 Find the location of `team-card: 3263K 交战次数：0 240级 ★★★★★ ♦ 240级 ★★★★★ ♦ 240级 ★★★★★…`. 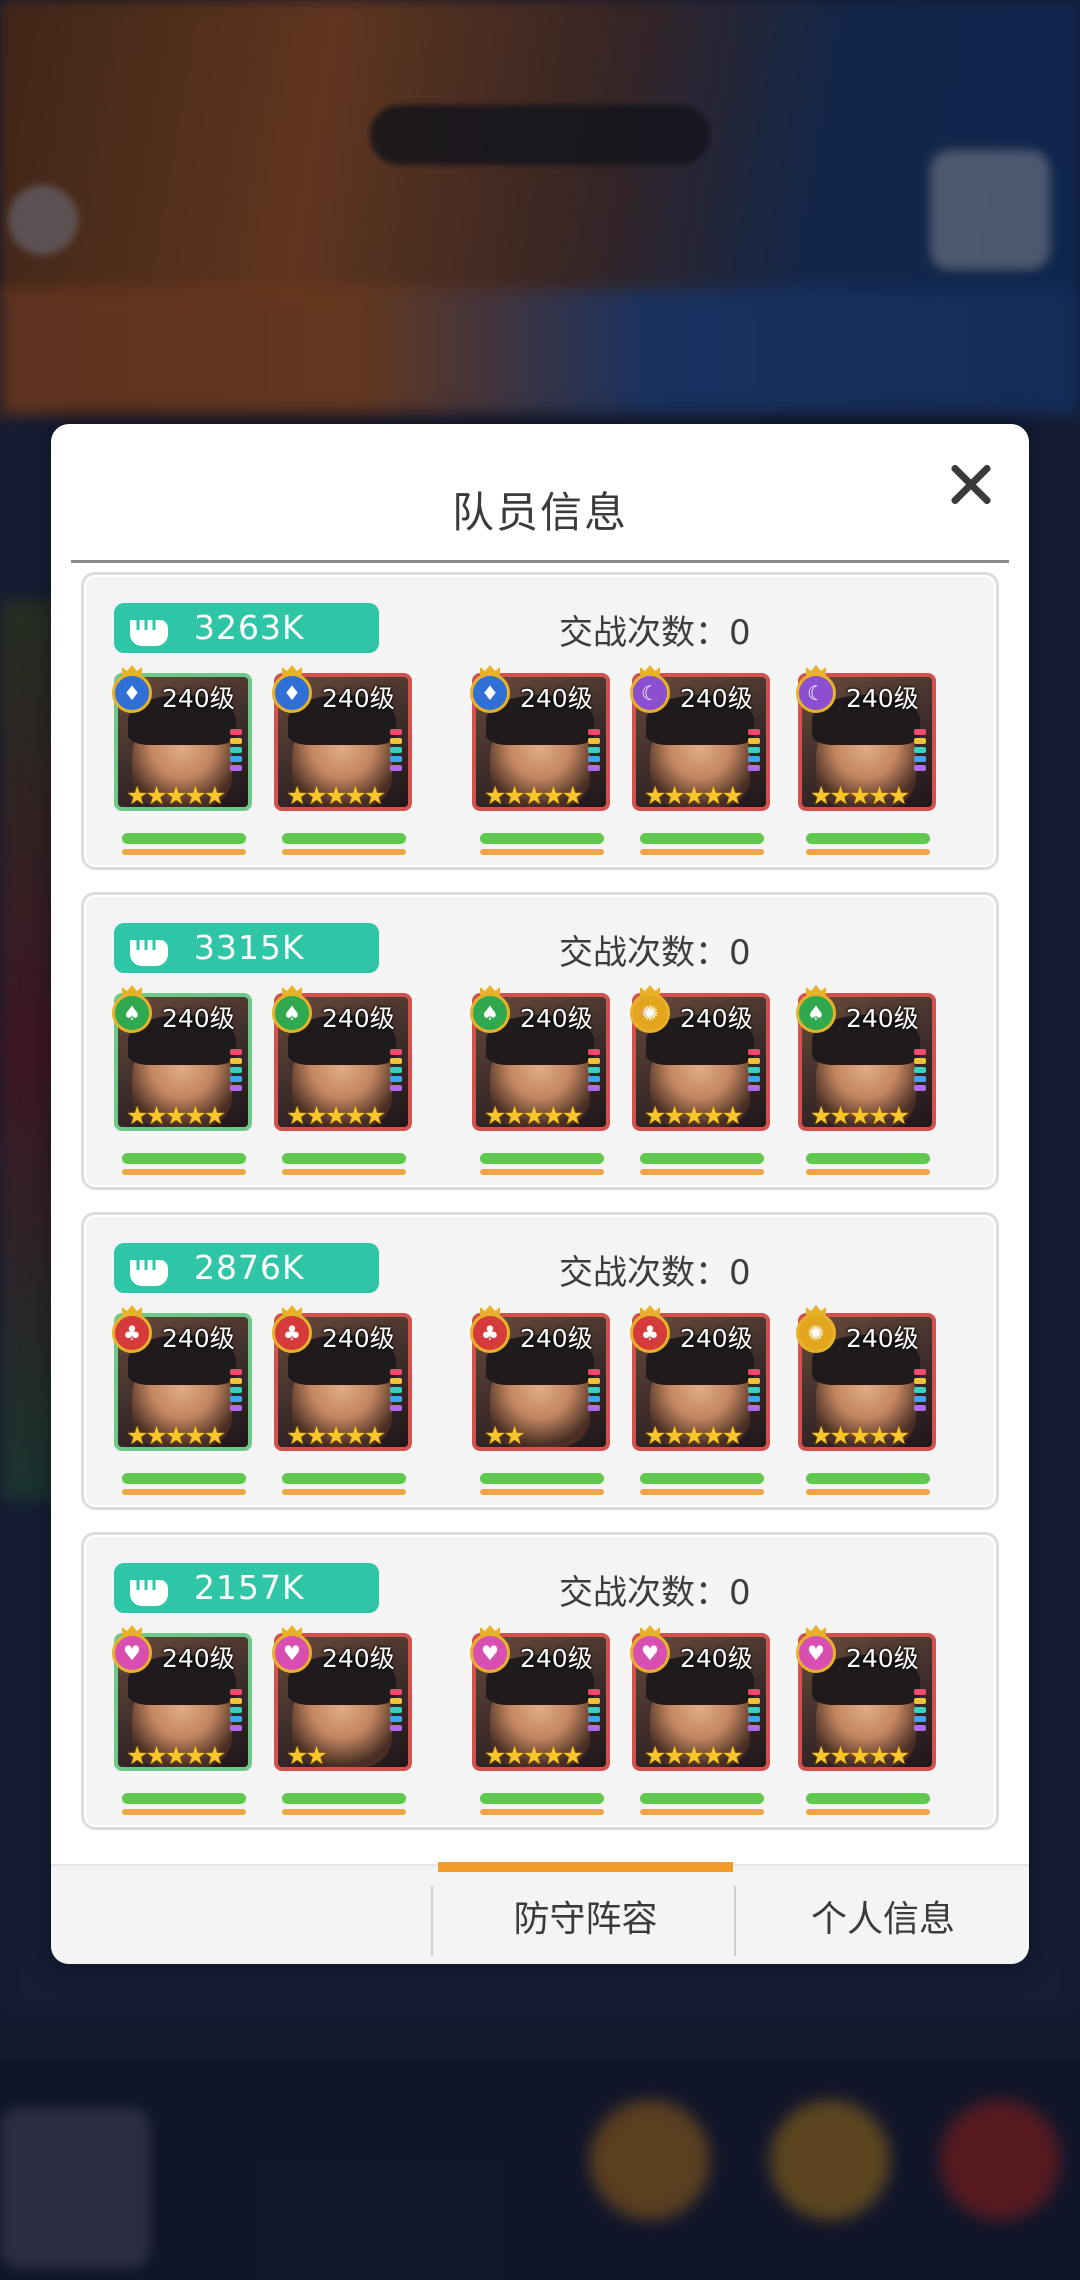

team-card: 3263K 交战次数：0 240级 ★★★★★ ♦ 240级 ★★★★★ ♦ 240级 ★★★★★… is located at coordinates (540, 721).